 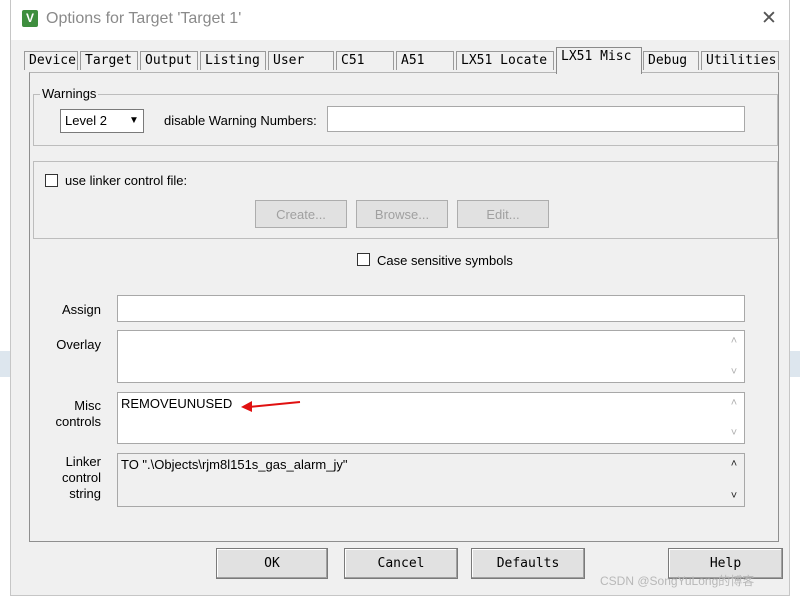 I want to click on tab-lx51-misc: LX51 Misc, so click(x=599, y=60).